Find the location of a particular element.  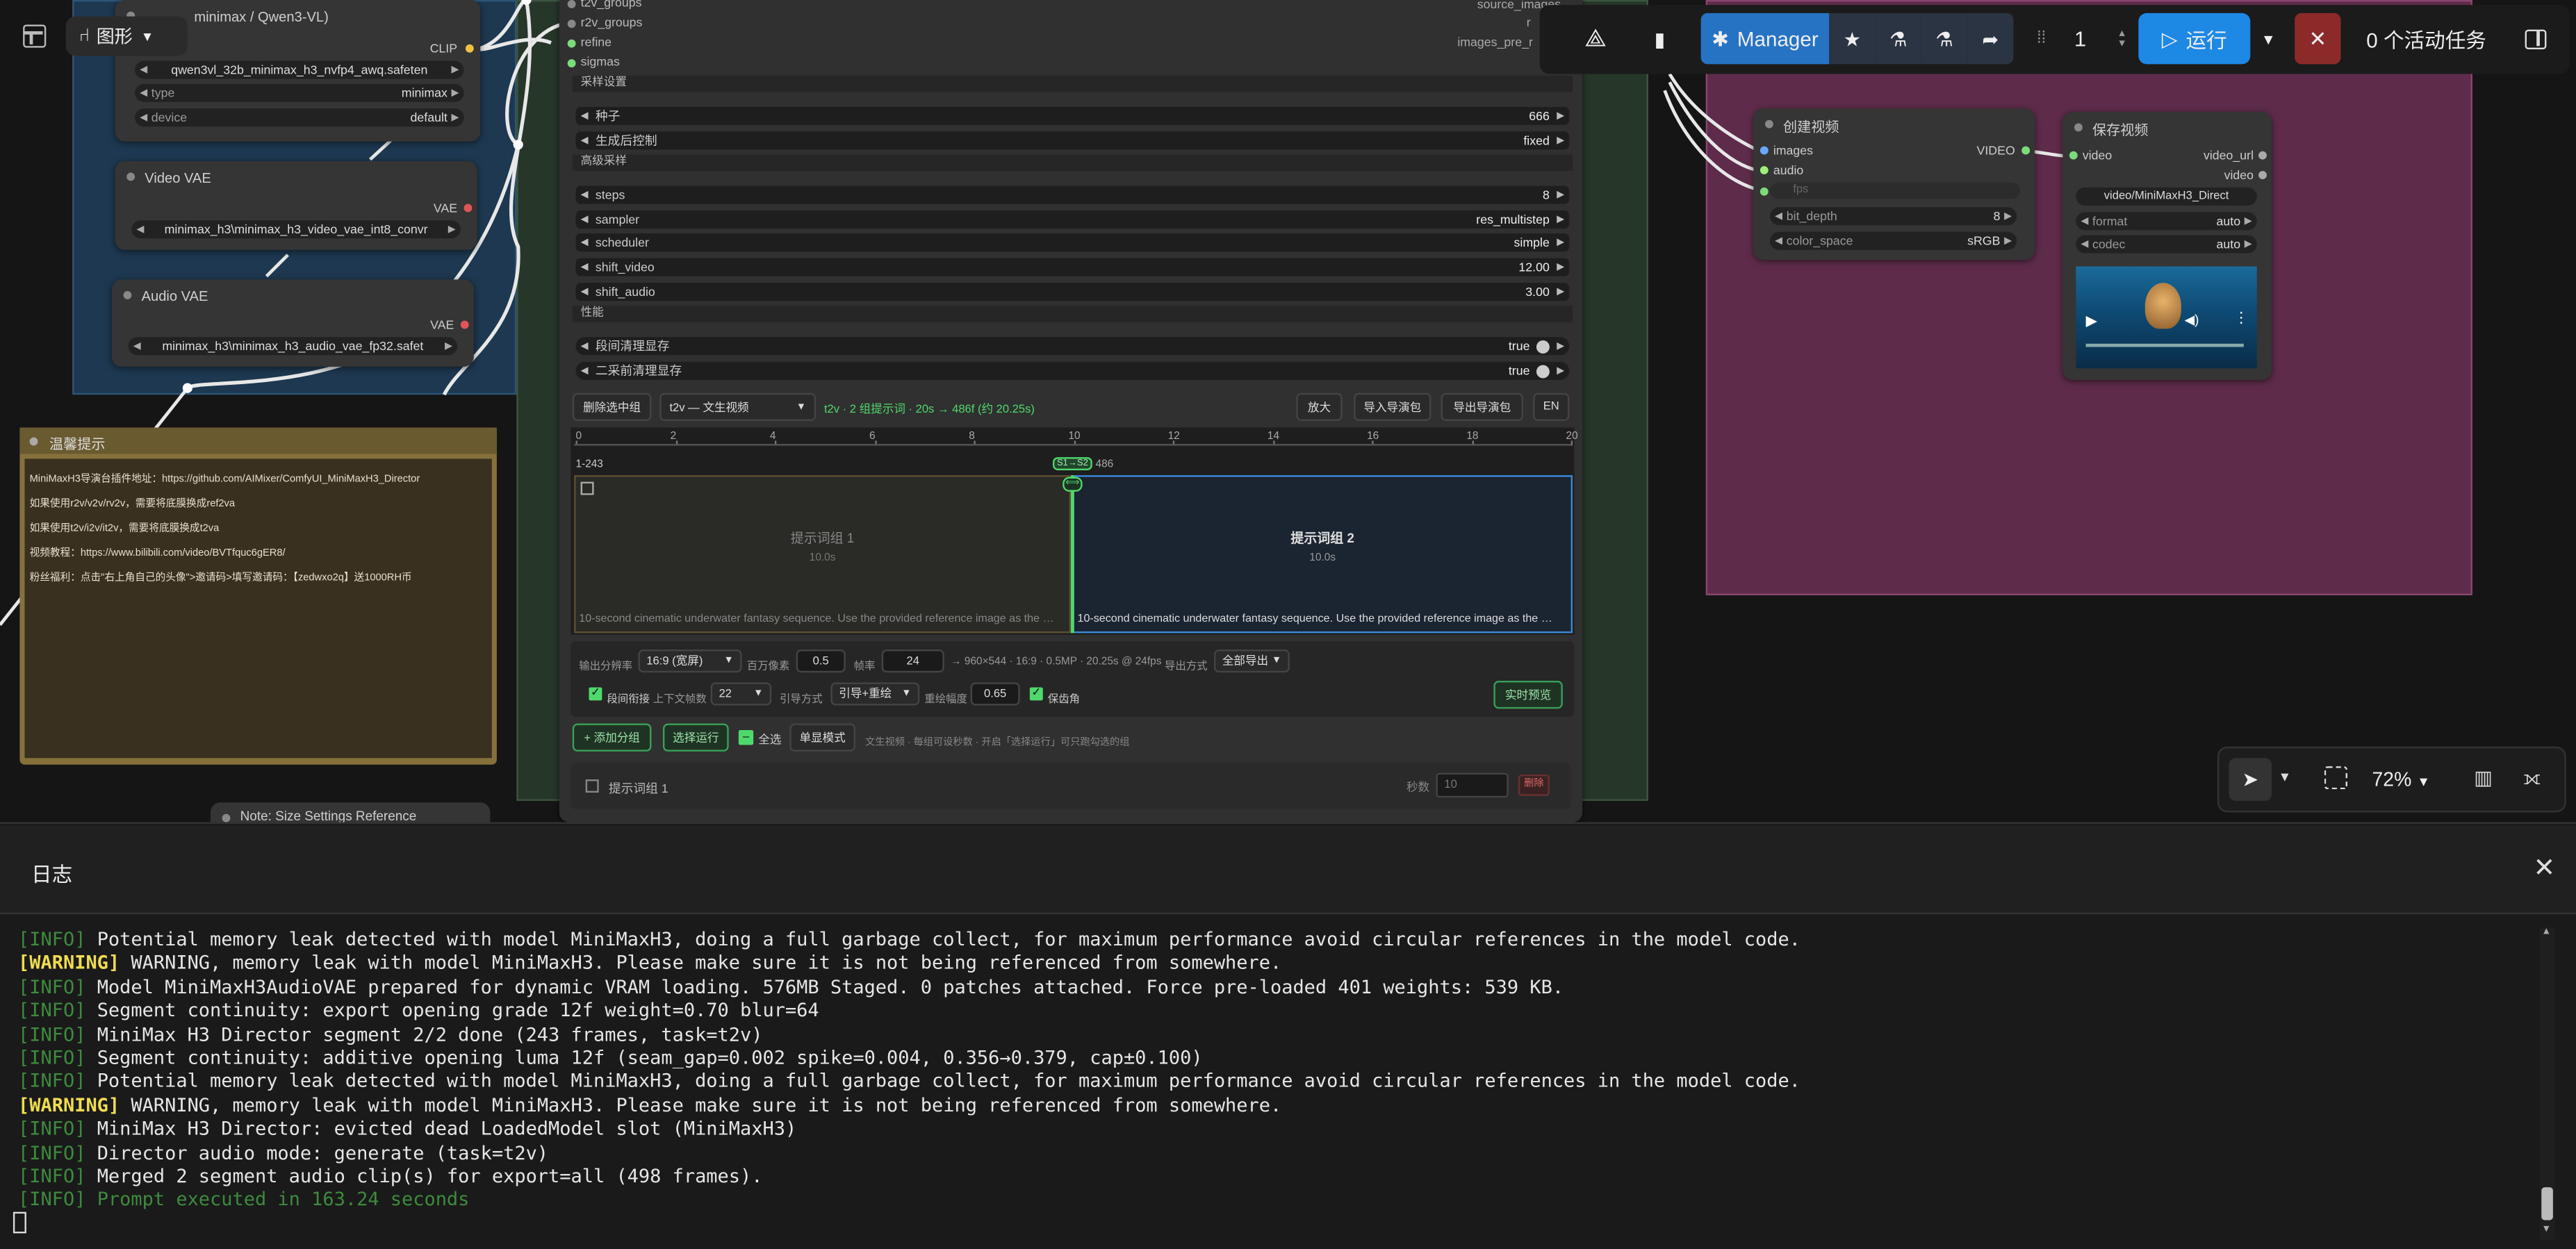

fps-input: 24 is located at coordinates (912, 661).